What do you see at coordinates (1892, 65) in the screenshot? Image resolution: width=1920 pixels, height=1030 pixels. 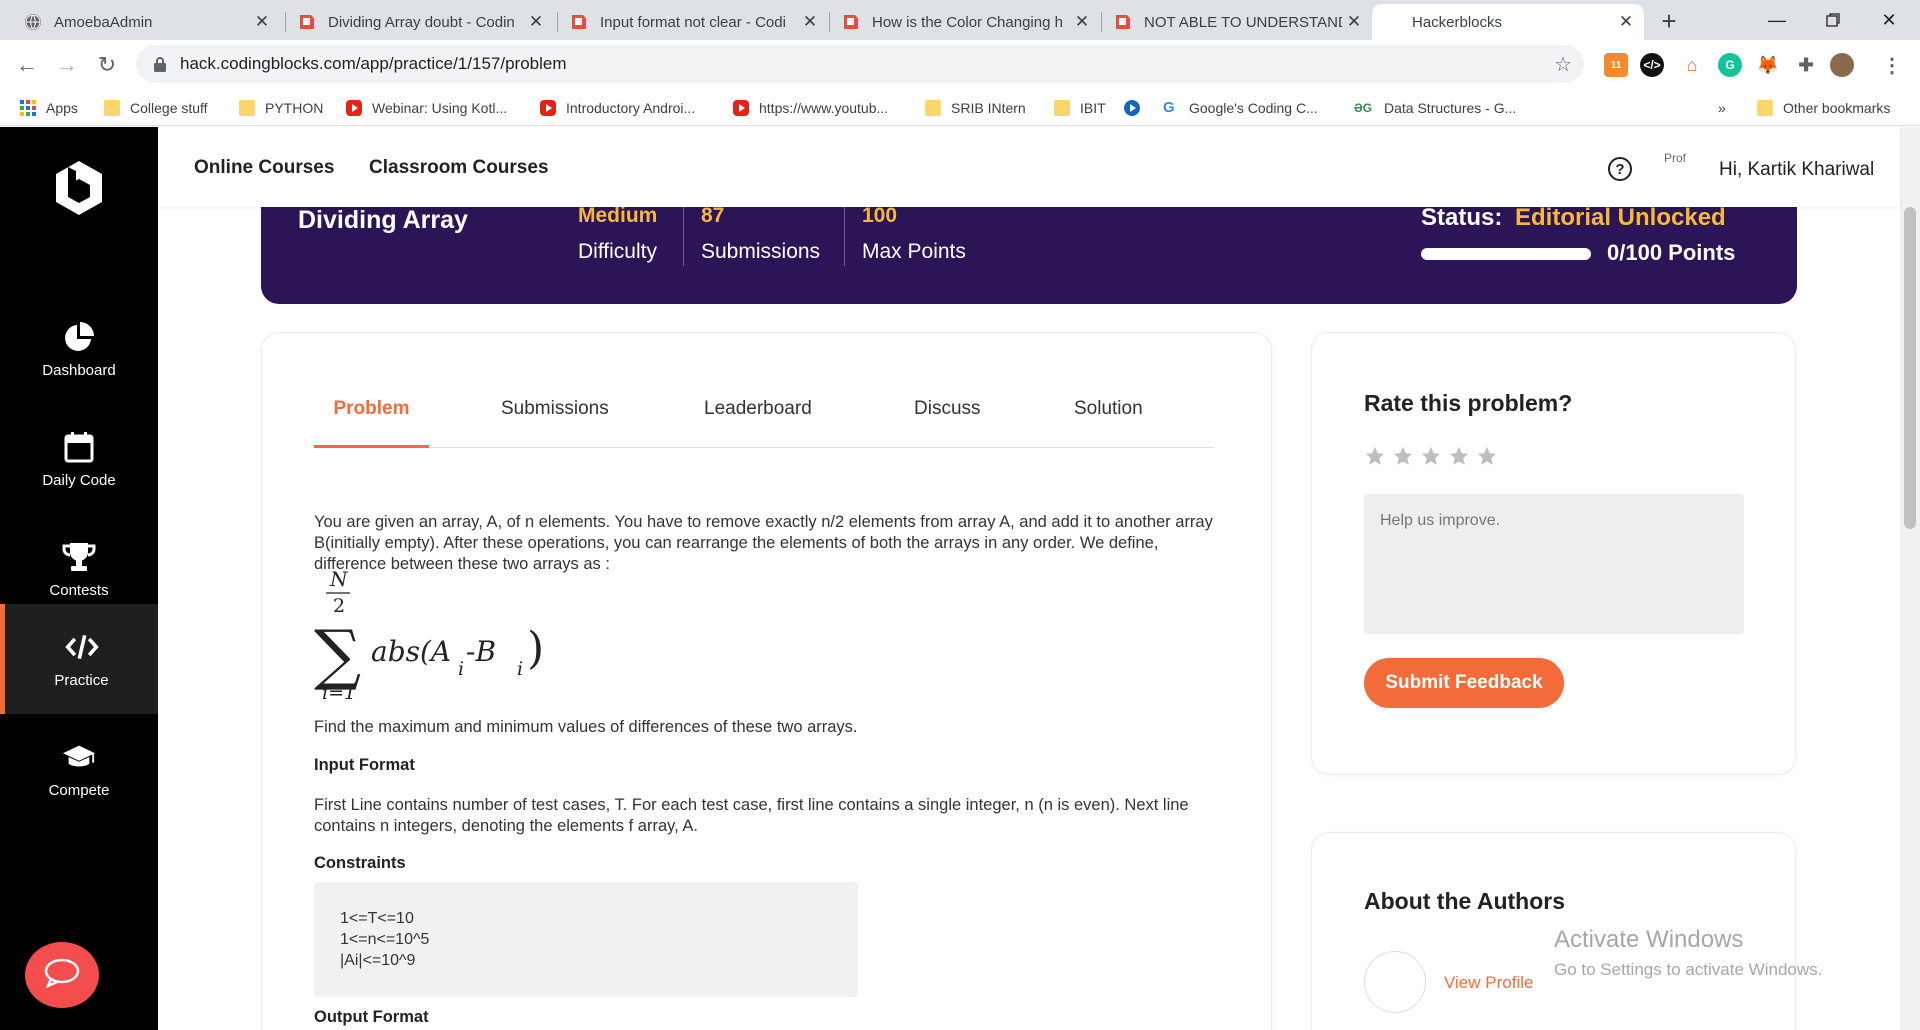 I see `menu-kebab-icon: ⋮` at bounding box center [1892, 65].